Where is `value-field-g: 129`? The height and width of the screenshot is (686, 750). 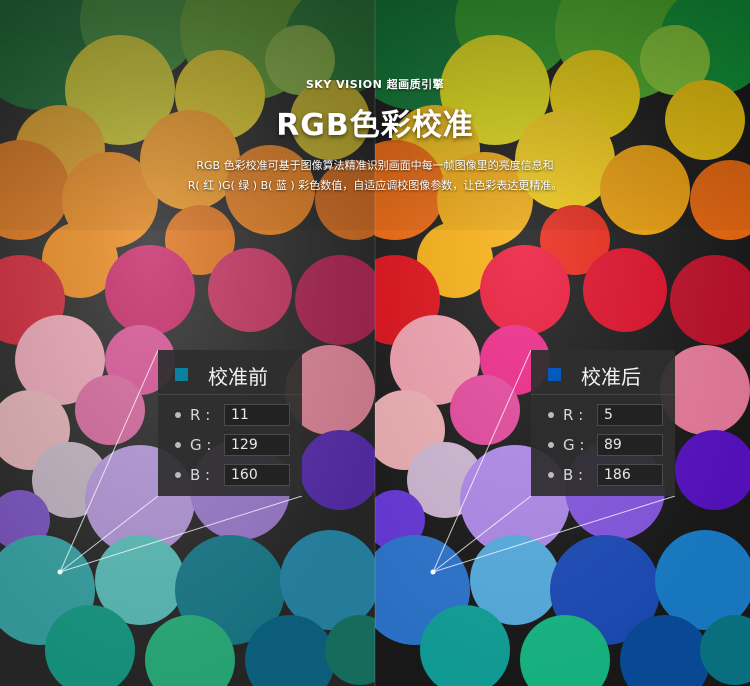 value-field-g: 129 is located at coordinates (257, 445).